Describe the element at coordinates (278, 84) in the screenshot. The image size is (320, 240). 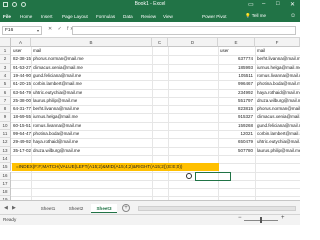
I see `cell-mail: photina.boda@mail.me` at that location.